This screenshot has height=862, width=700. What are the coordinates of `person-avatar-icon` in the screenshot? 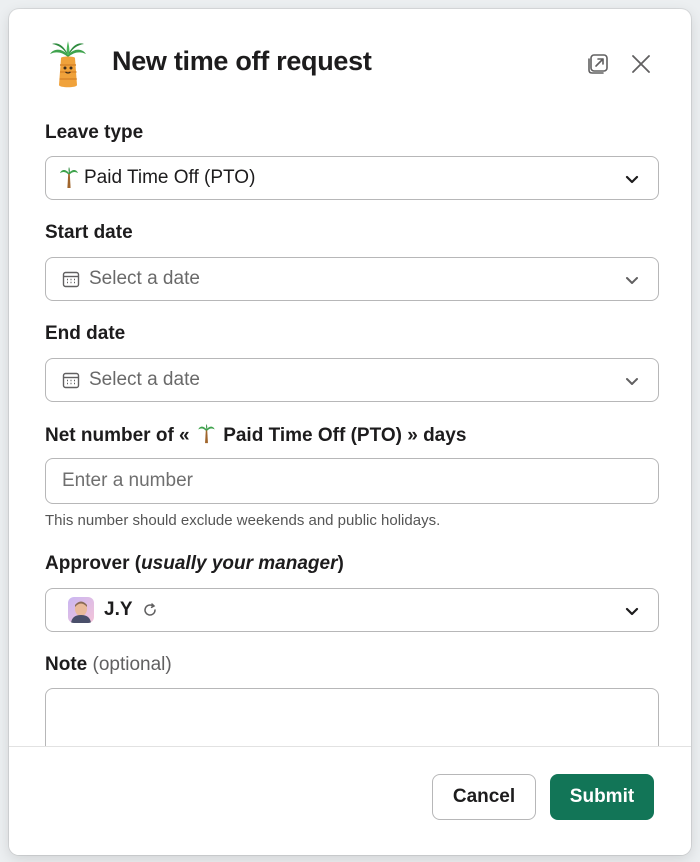 It's located at (81, 612).